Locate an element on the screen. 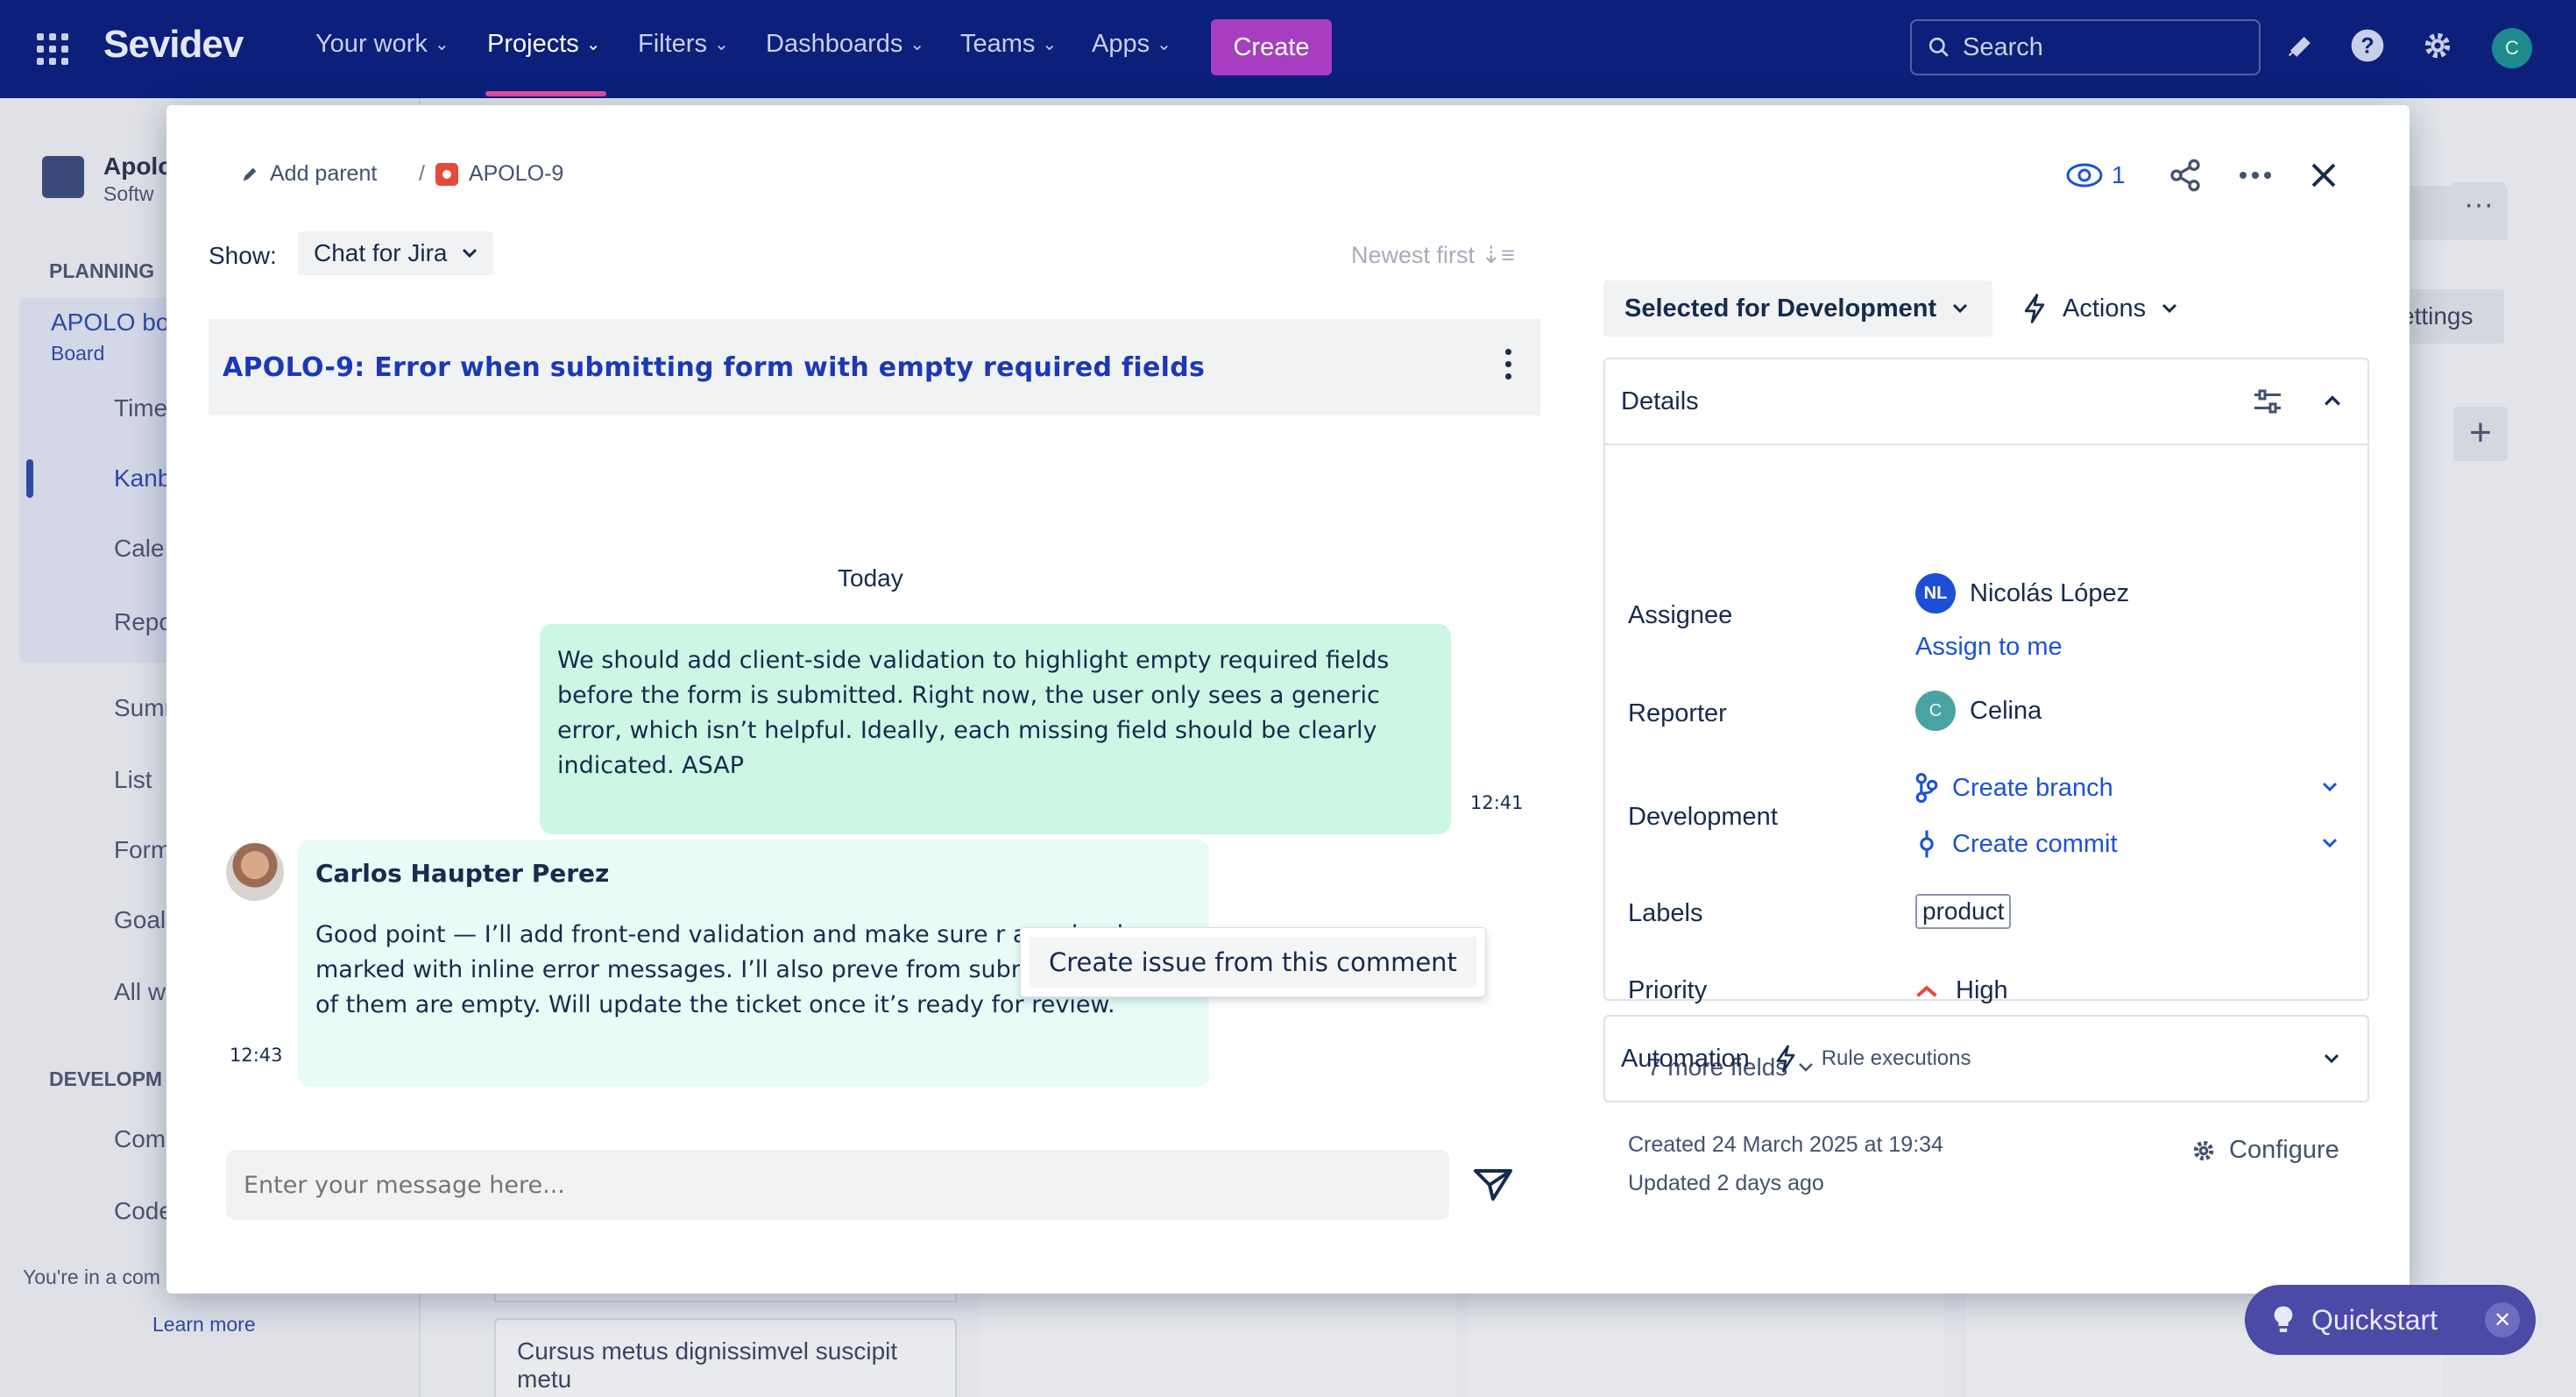 This screenshot has height=1397, width=2576. close-icon: ✕ is located at coordinates (2502, 1319).